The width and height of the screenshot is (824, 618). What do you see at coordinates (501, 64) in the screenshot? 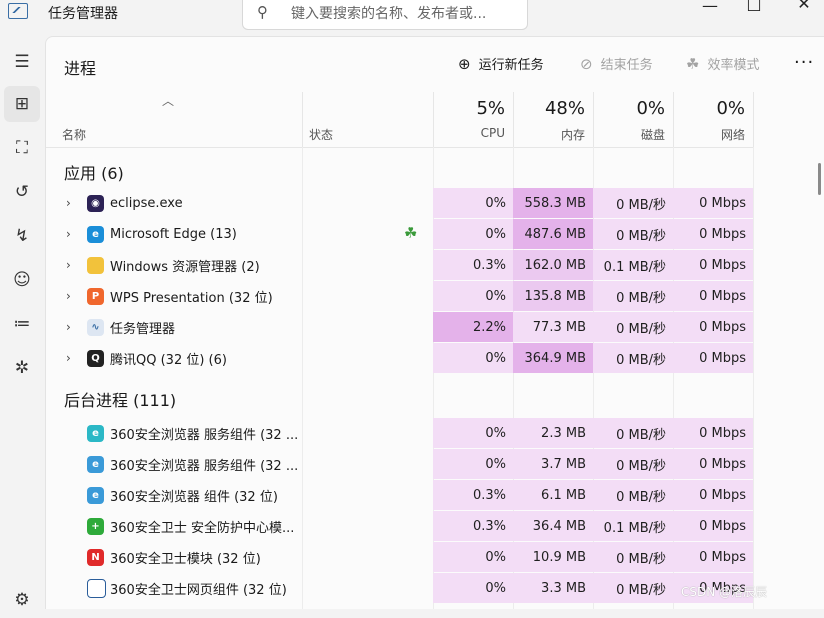
I see `run-new-task-button: ⊕ 运行新任务` at bounding box center [501, 64].